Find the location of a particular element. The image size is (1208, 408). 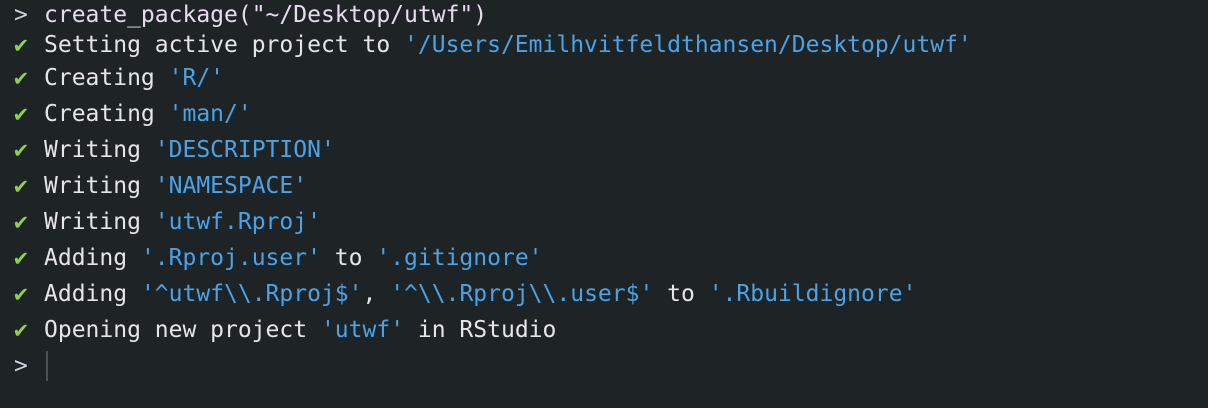

quoted-path: 'utwf.Rproj' is located at coordinates (237, 222).